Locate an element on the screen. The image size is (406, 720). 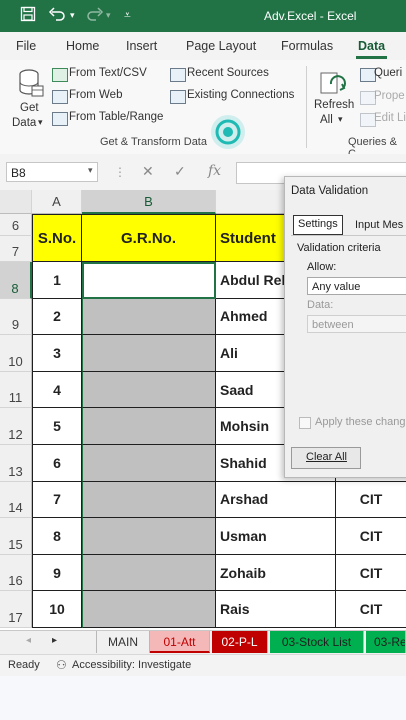
scroll-right-icon: ▸ is located at coordinates (54, 640).